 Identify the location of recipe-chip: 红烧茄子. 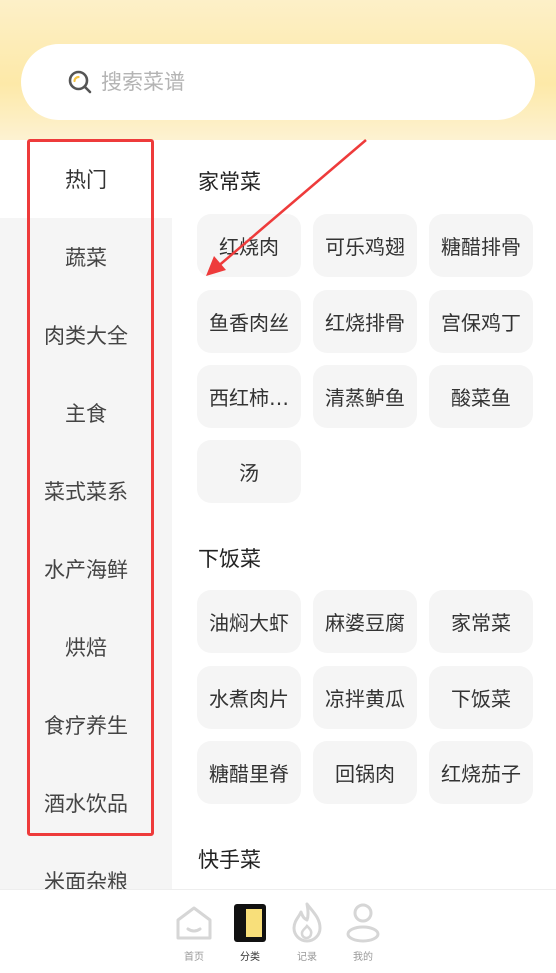
(481, 772).